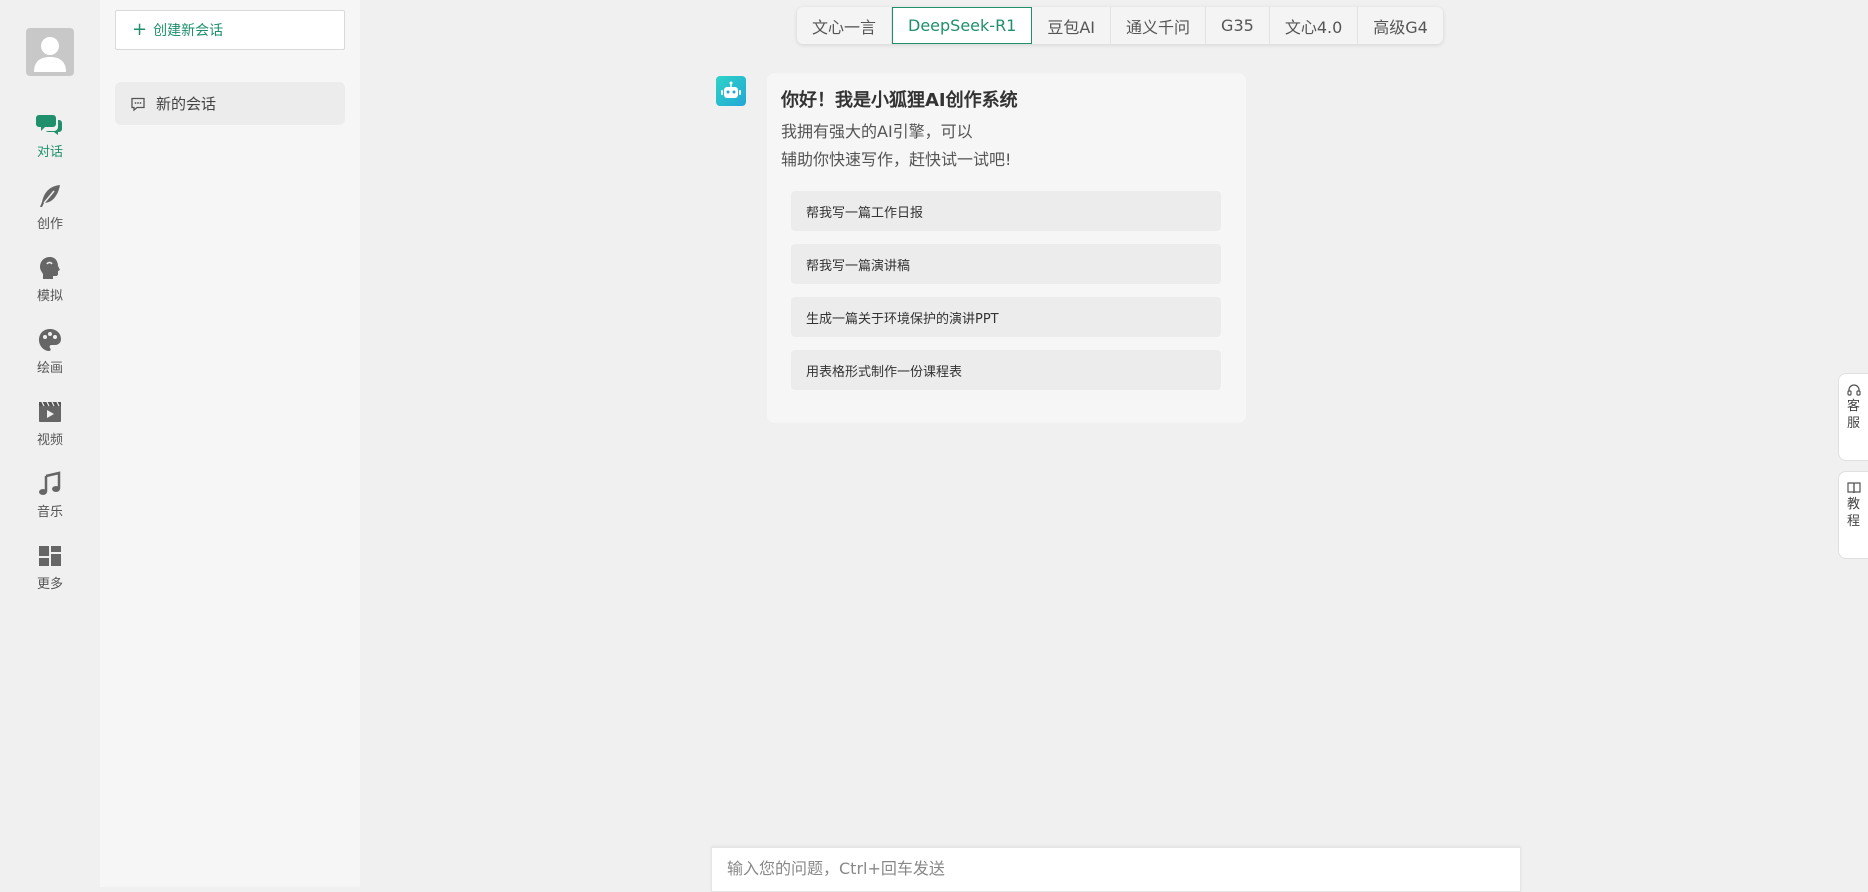 This screenshot has height=892, width=1868. Describe the element at coordinates (49, 125) in the screenshot. I see `chat-bubbles-icon` at that location.